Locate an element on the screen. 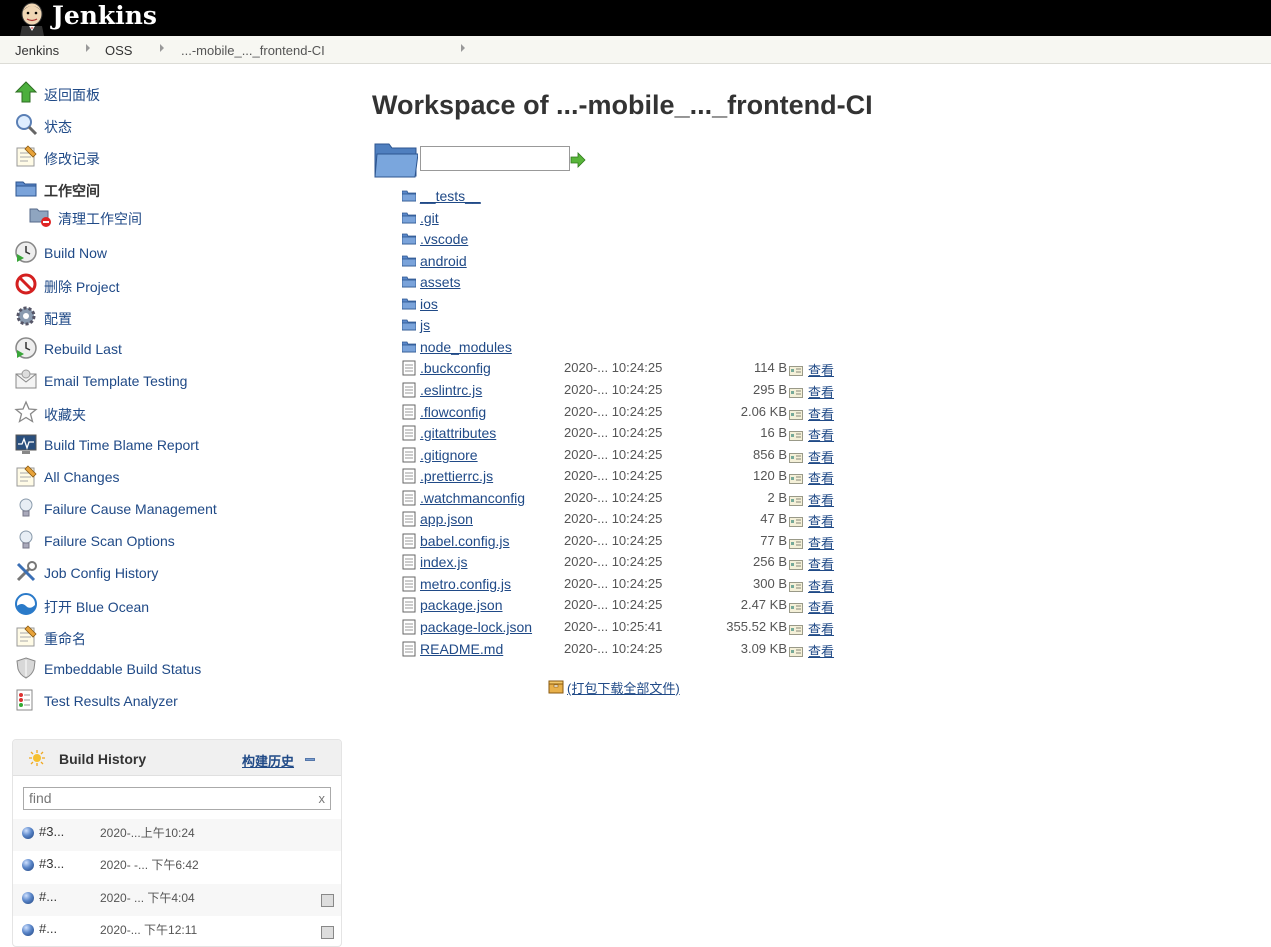  sidebar-item-open-blue-ocean: 打开 Blue Ocean is located at coordinates (164, 604).